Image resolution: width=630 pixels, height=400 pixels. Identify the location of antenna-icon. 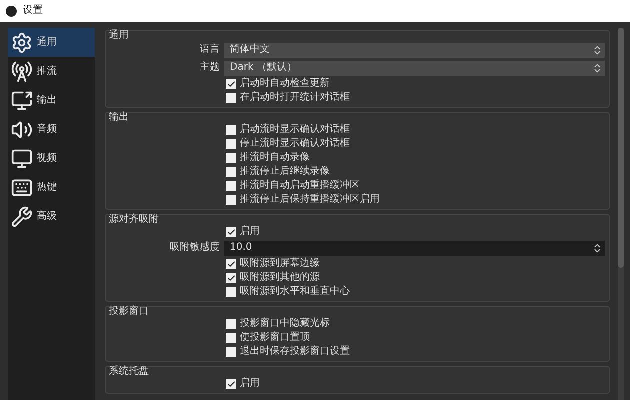
(22, 71).